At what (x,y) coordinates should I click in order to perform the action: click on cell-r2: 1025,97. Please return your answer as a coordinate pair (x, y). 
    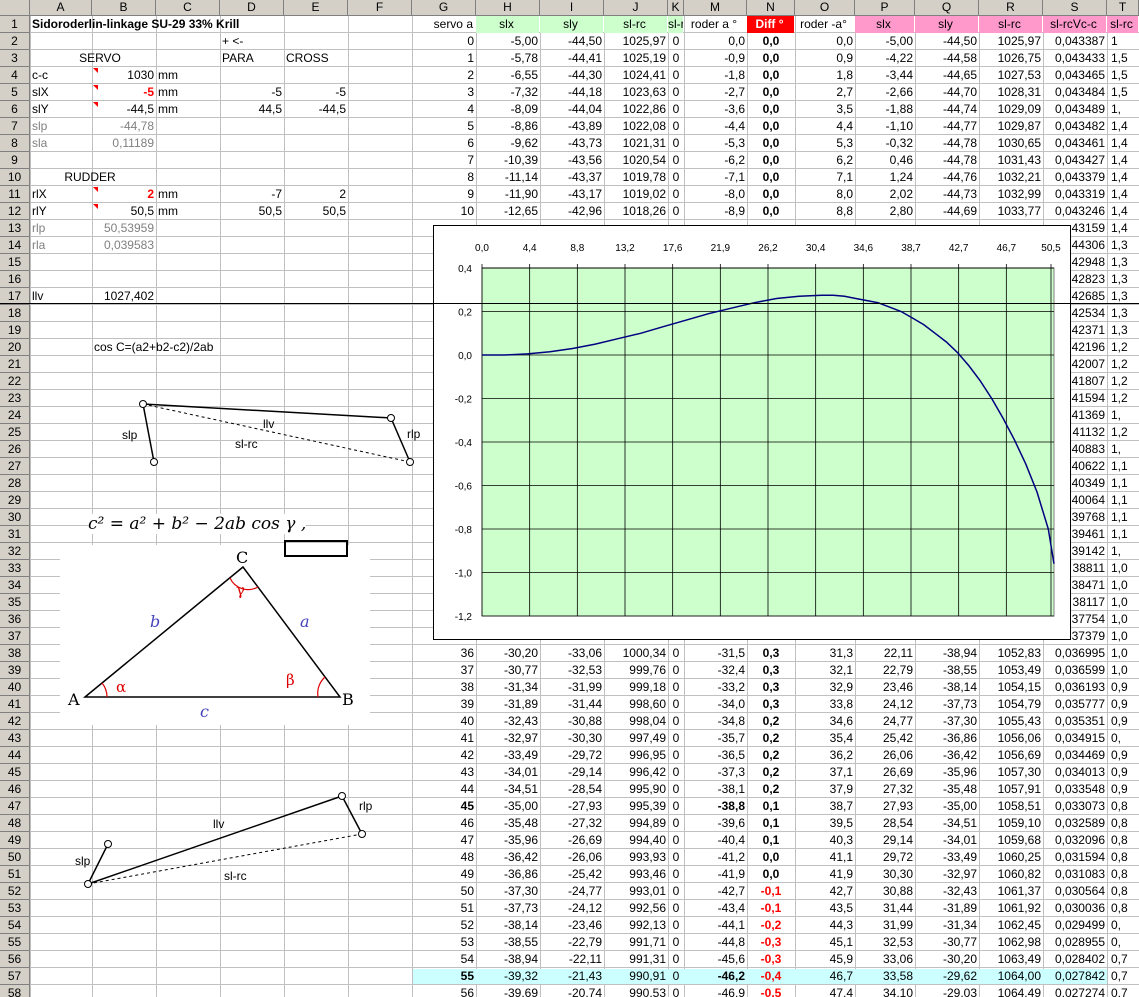
    Looking at the image, I should click on (1011, 41).